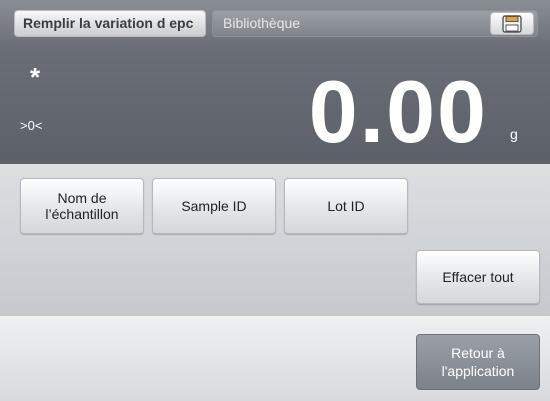  What do you see at coordinates (35, 77) in the screenshot?
I see `stable-indicator: *` at bounding box center [35, 77].